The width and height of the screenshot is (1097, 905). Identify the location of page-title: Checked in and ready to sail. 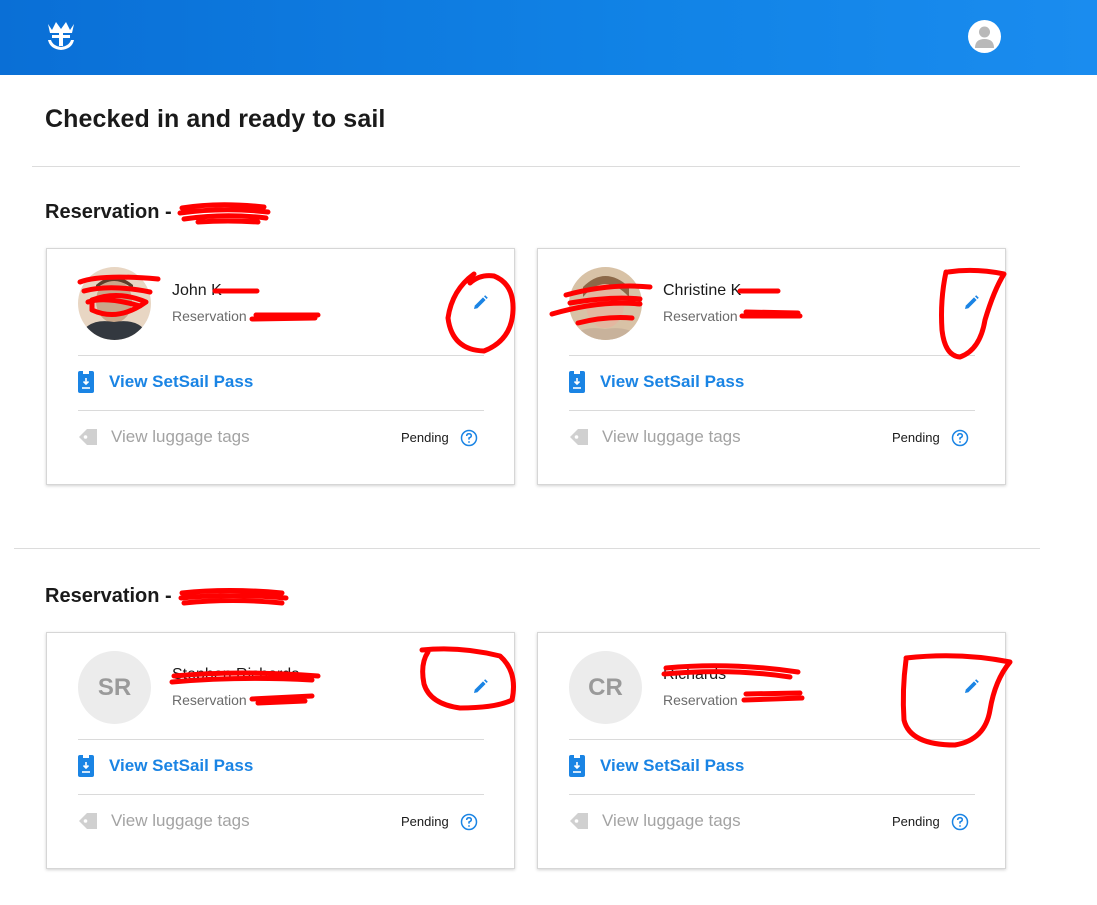
(215, 119).